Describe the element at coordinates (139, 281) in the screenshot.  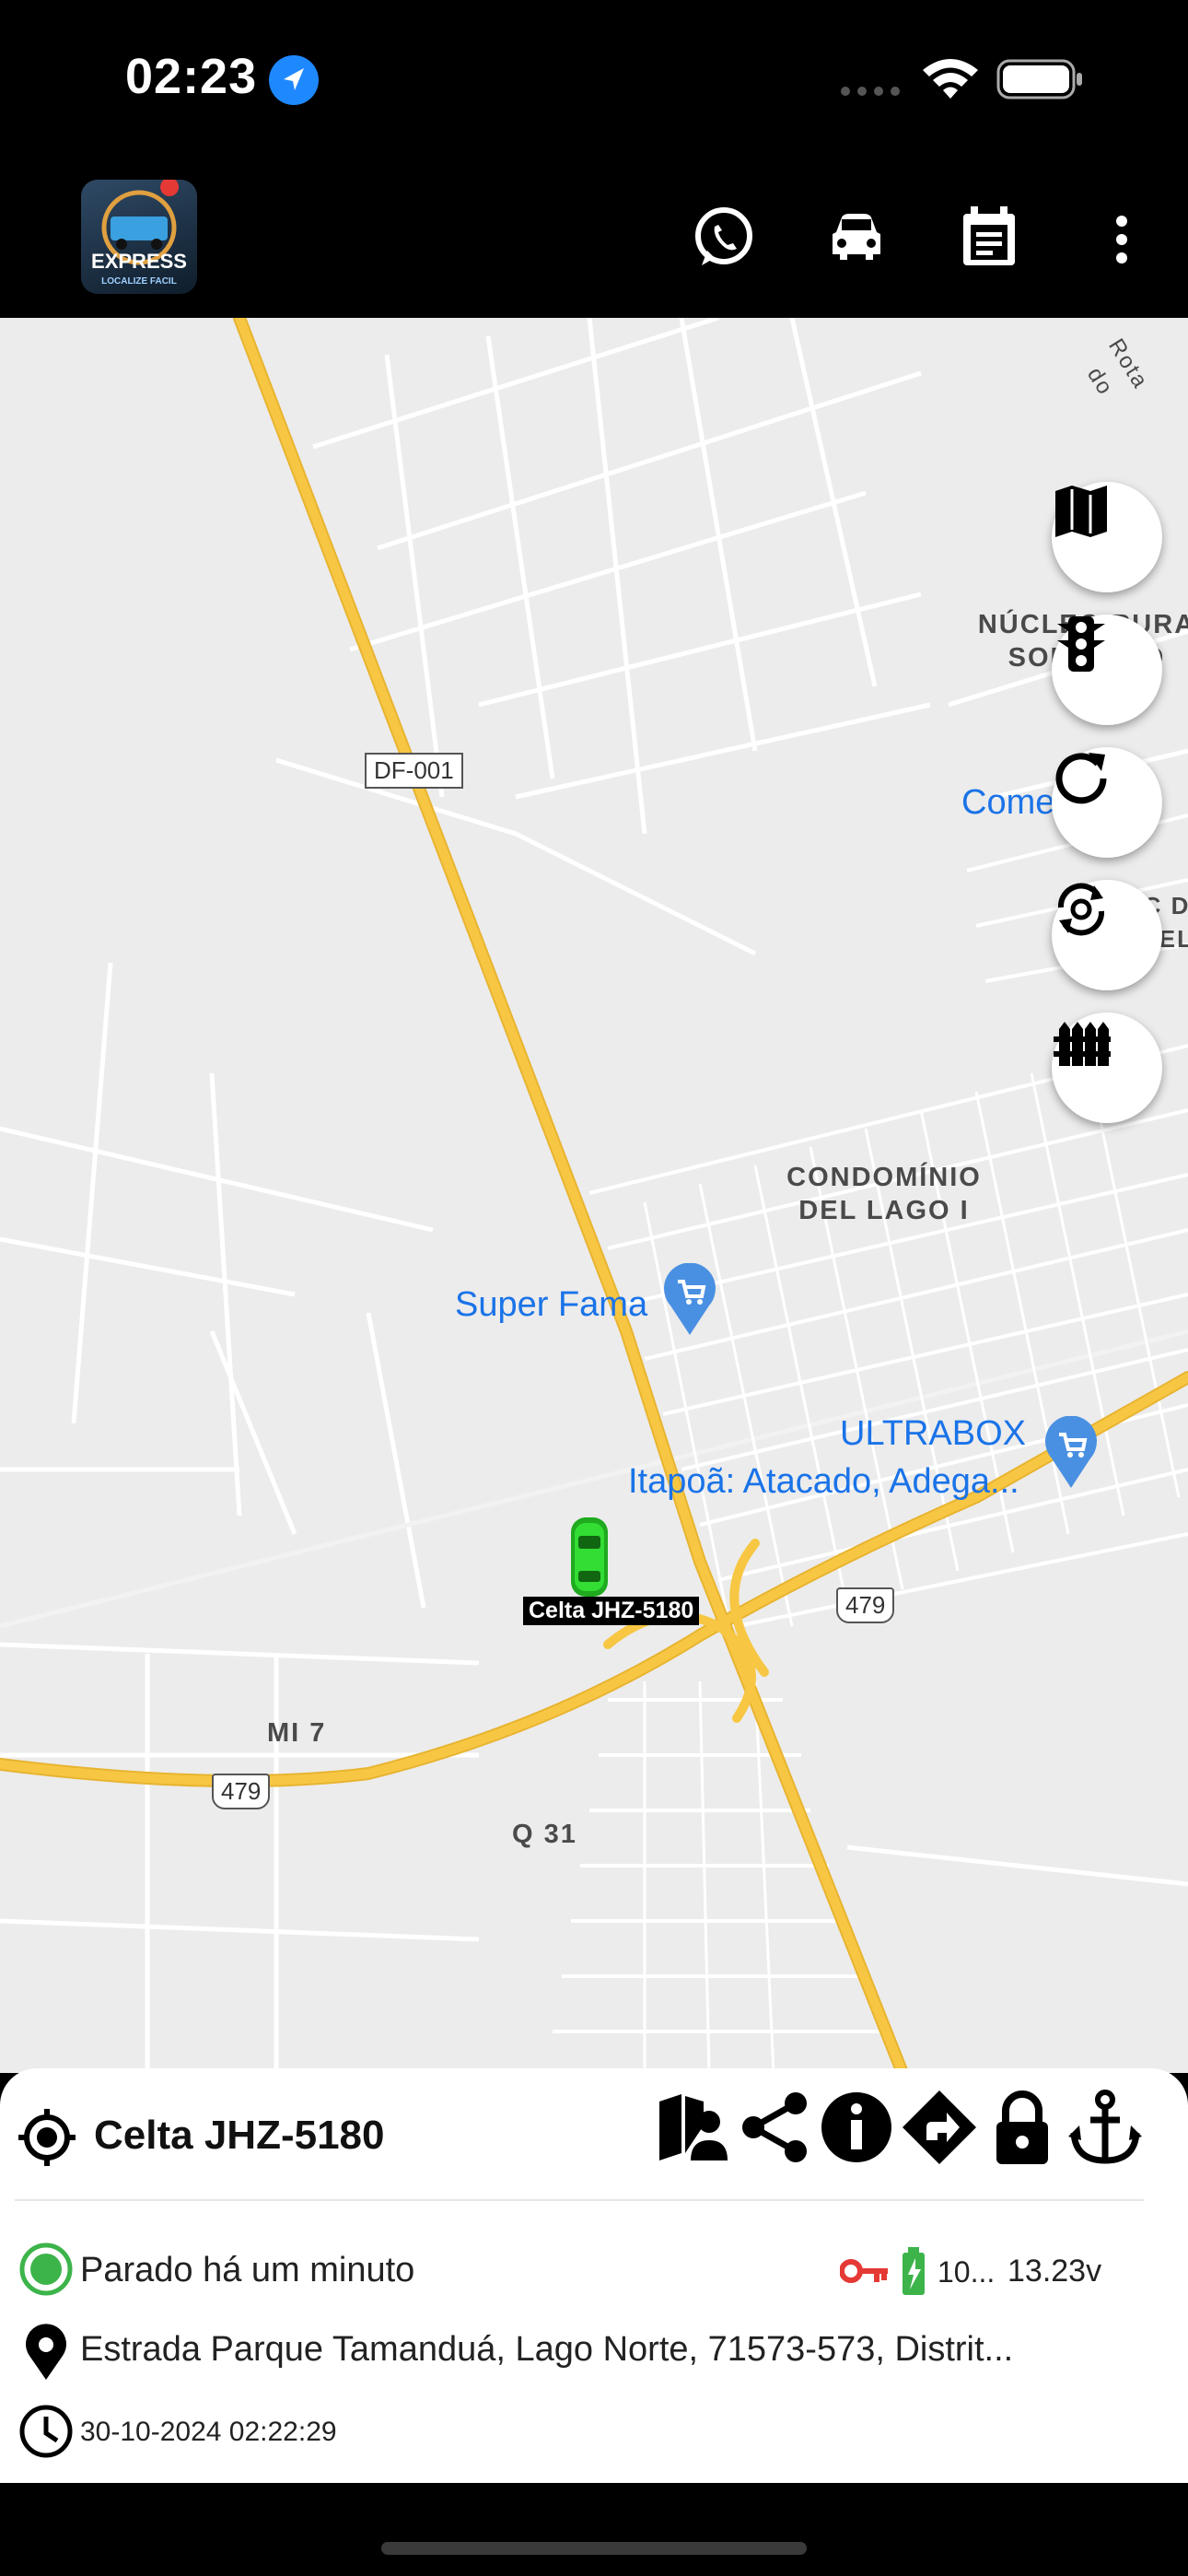
I see `logo-subtext: LOCALIZE FACIL` at that location.